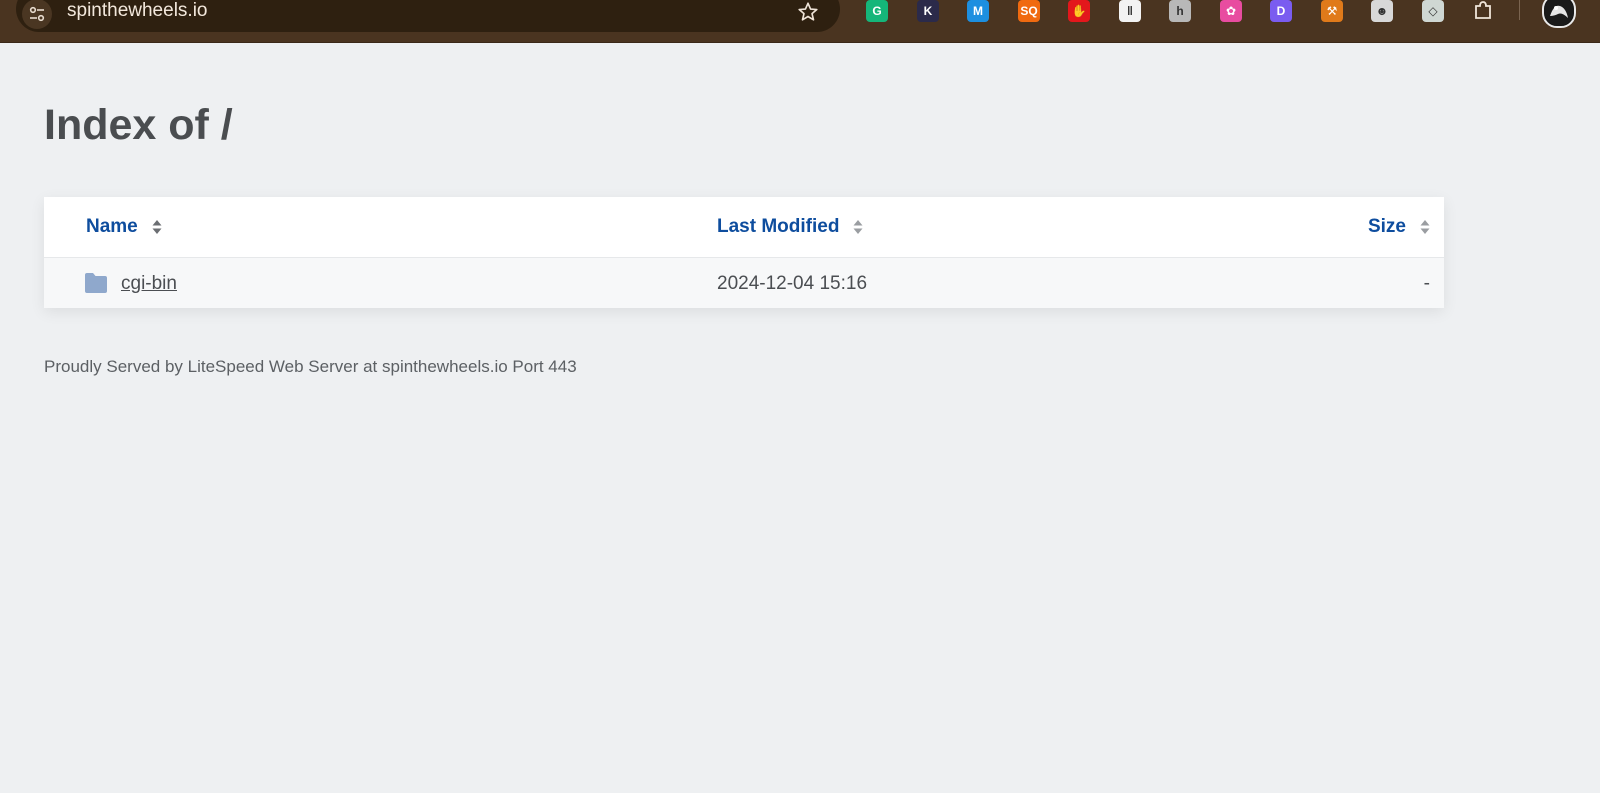  What do you see at coordinates (1180, 11) in the screenshot?
I see `h-extension-icon: h` at bounding box center [1180, 11].